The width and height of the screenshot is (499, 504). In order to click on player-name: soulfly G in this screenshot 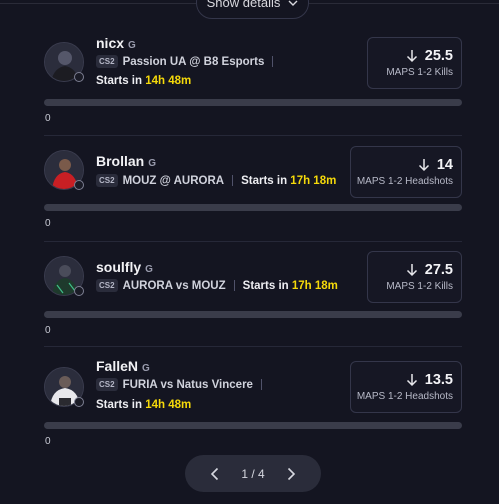, I will do `click(124, 267)`.